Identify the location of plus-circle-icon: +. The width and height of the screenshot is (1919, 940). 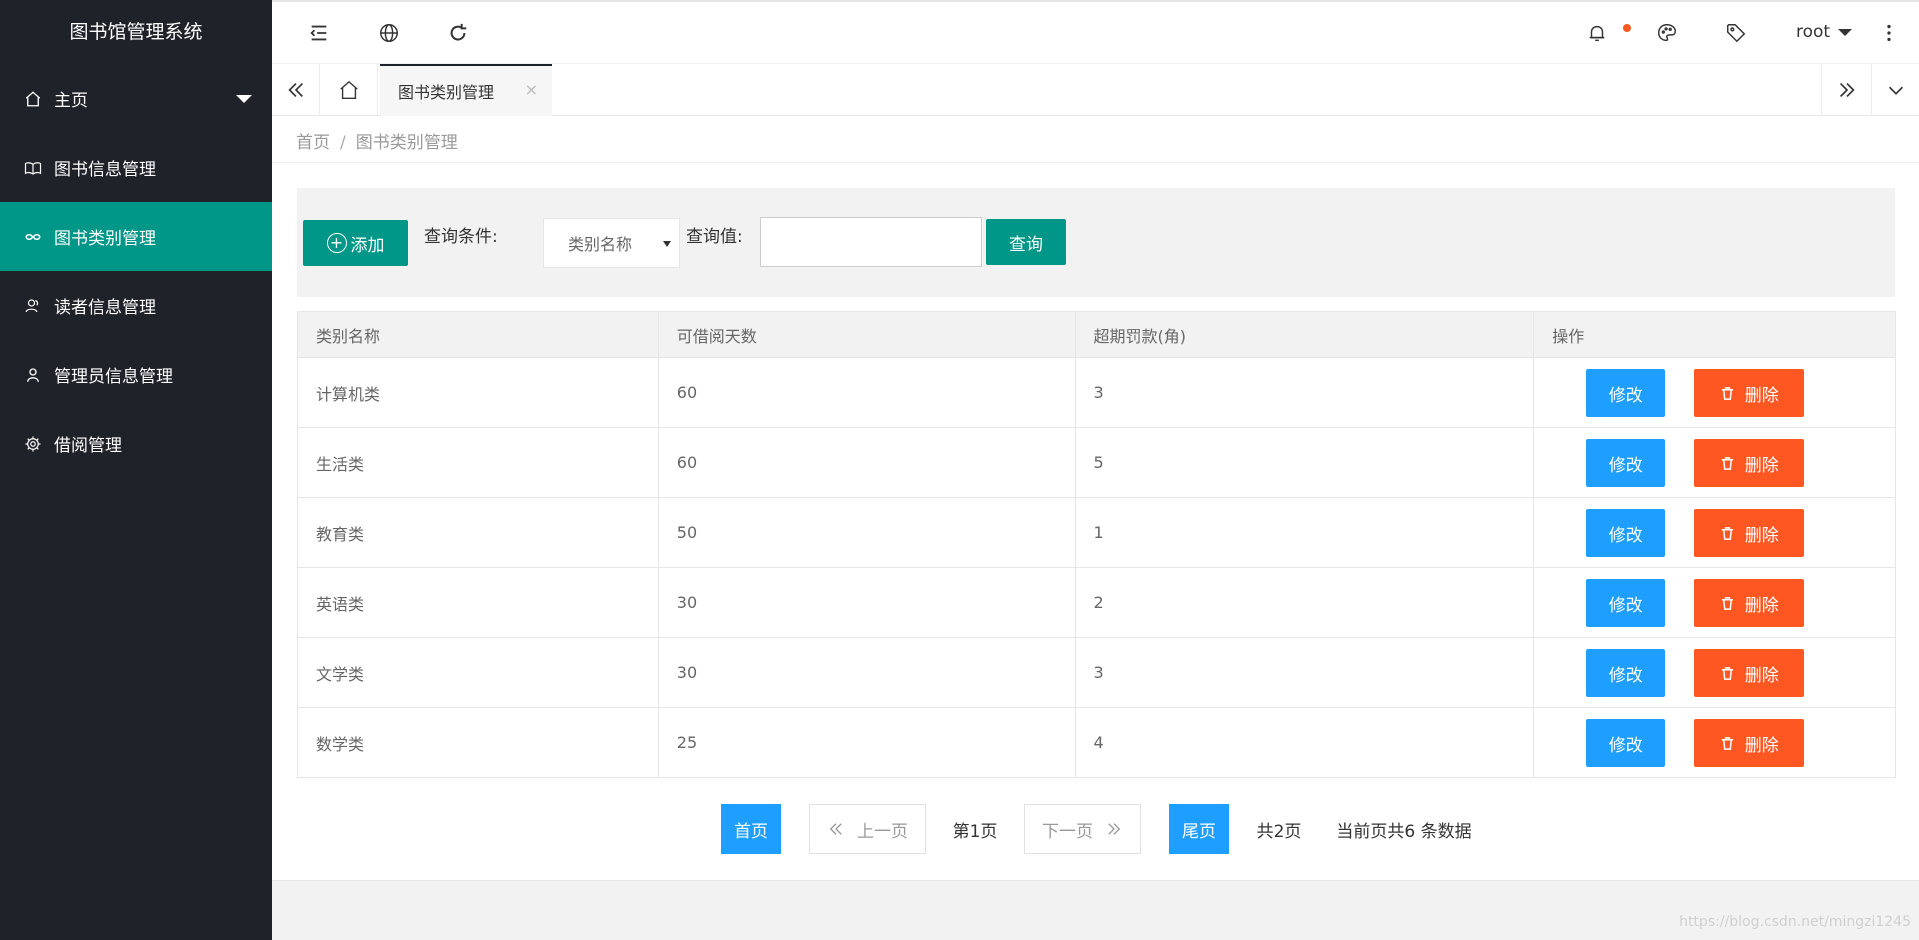
(336, 243).